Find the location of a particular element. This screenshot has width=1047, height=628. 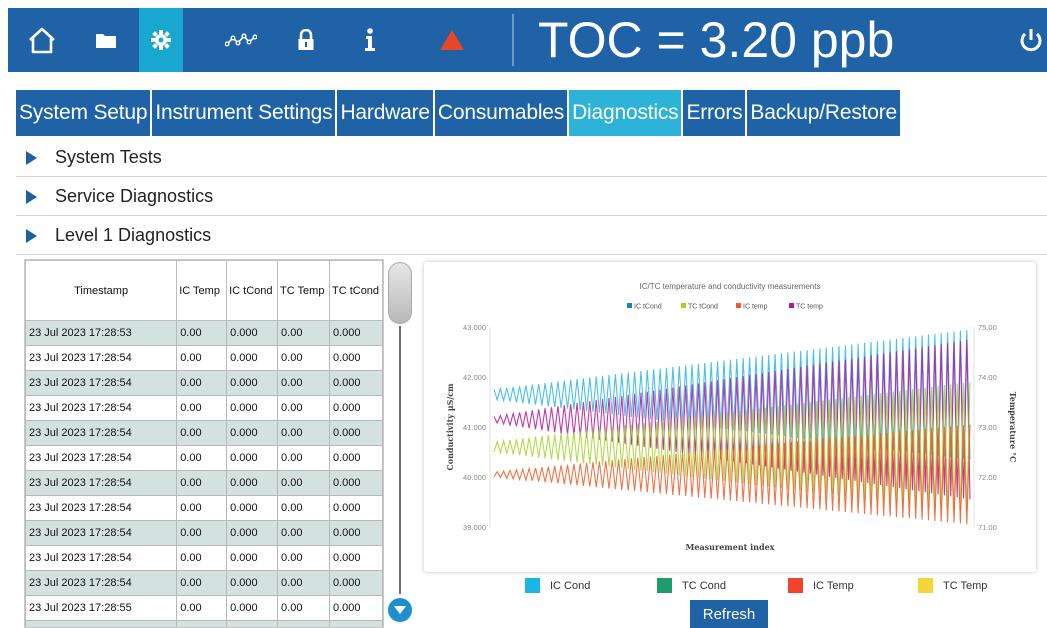

column-header-timestamp: Timestamp is located at coordinates (101, 290).